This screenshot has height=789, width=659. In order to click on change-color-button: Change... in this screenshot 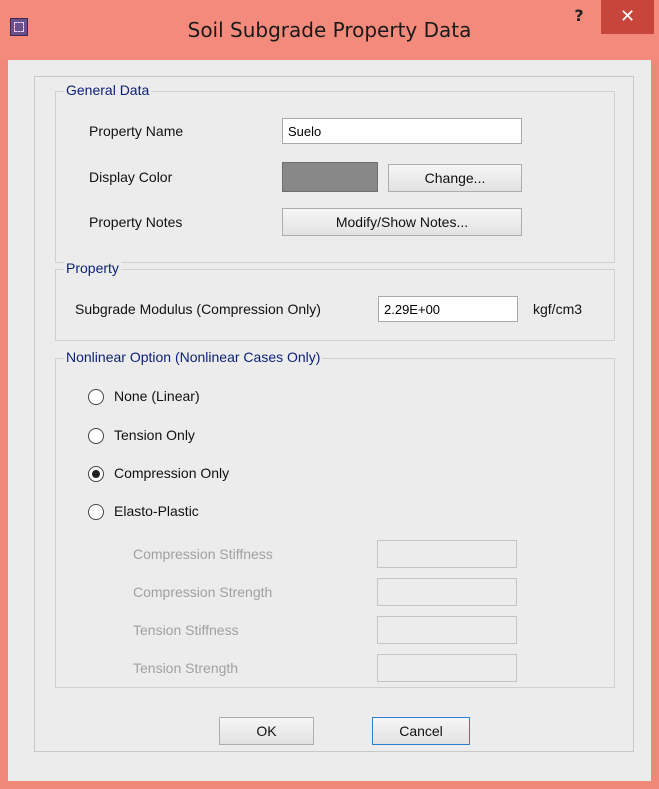, I will do `click(455, 178)`.